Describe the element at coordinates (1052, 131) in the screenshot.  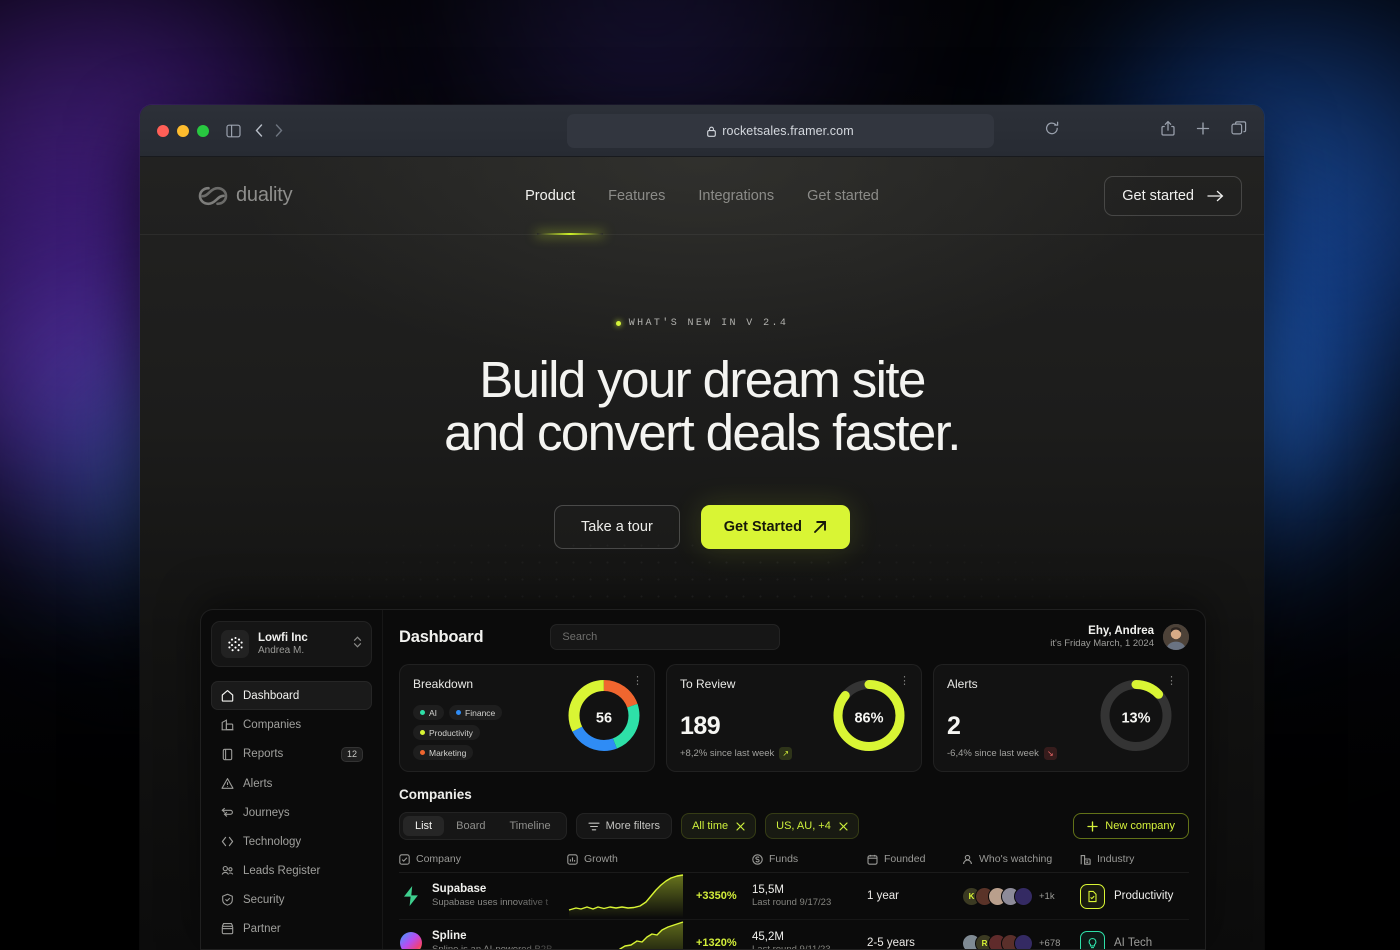
I see `reload-icon` at that location.